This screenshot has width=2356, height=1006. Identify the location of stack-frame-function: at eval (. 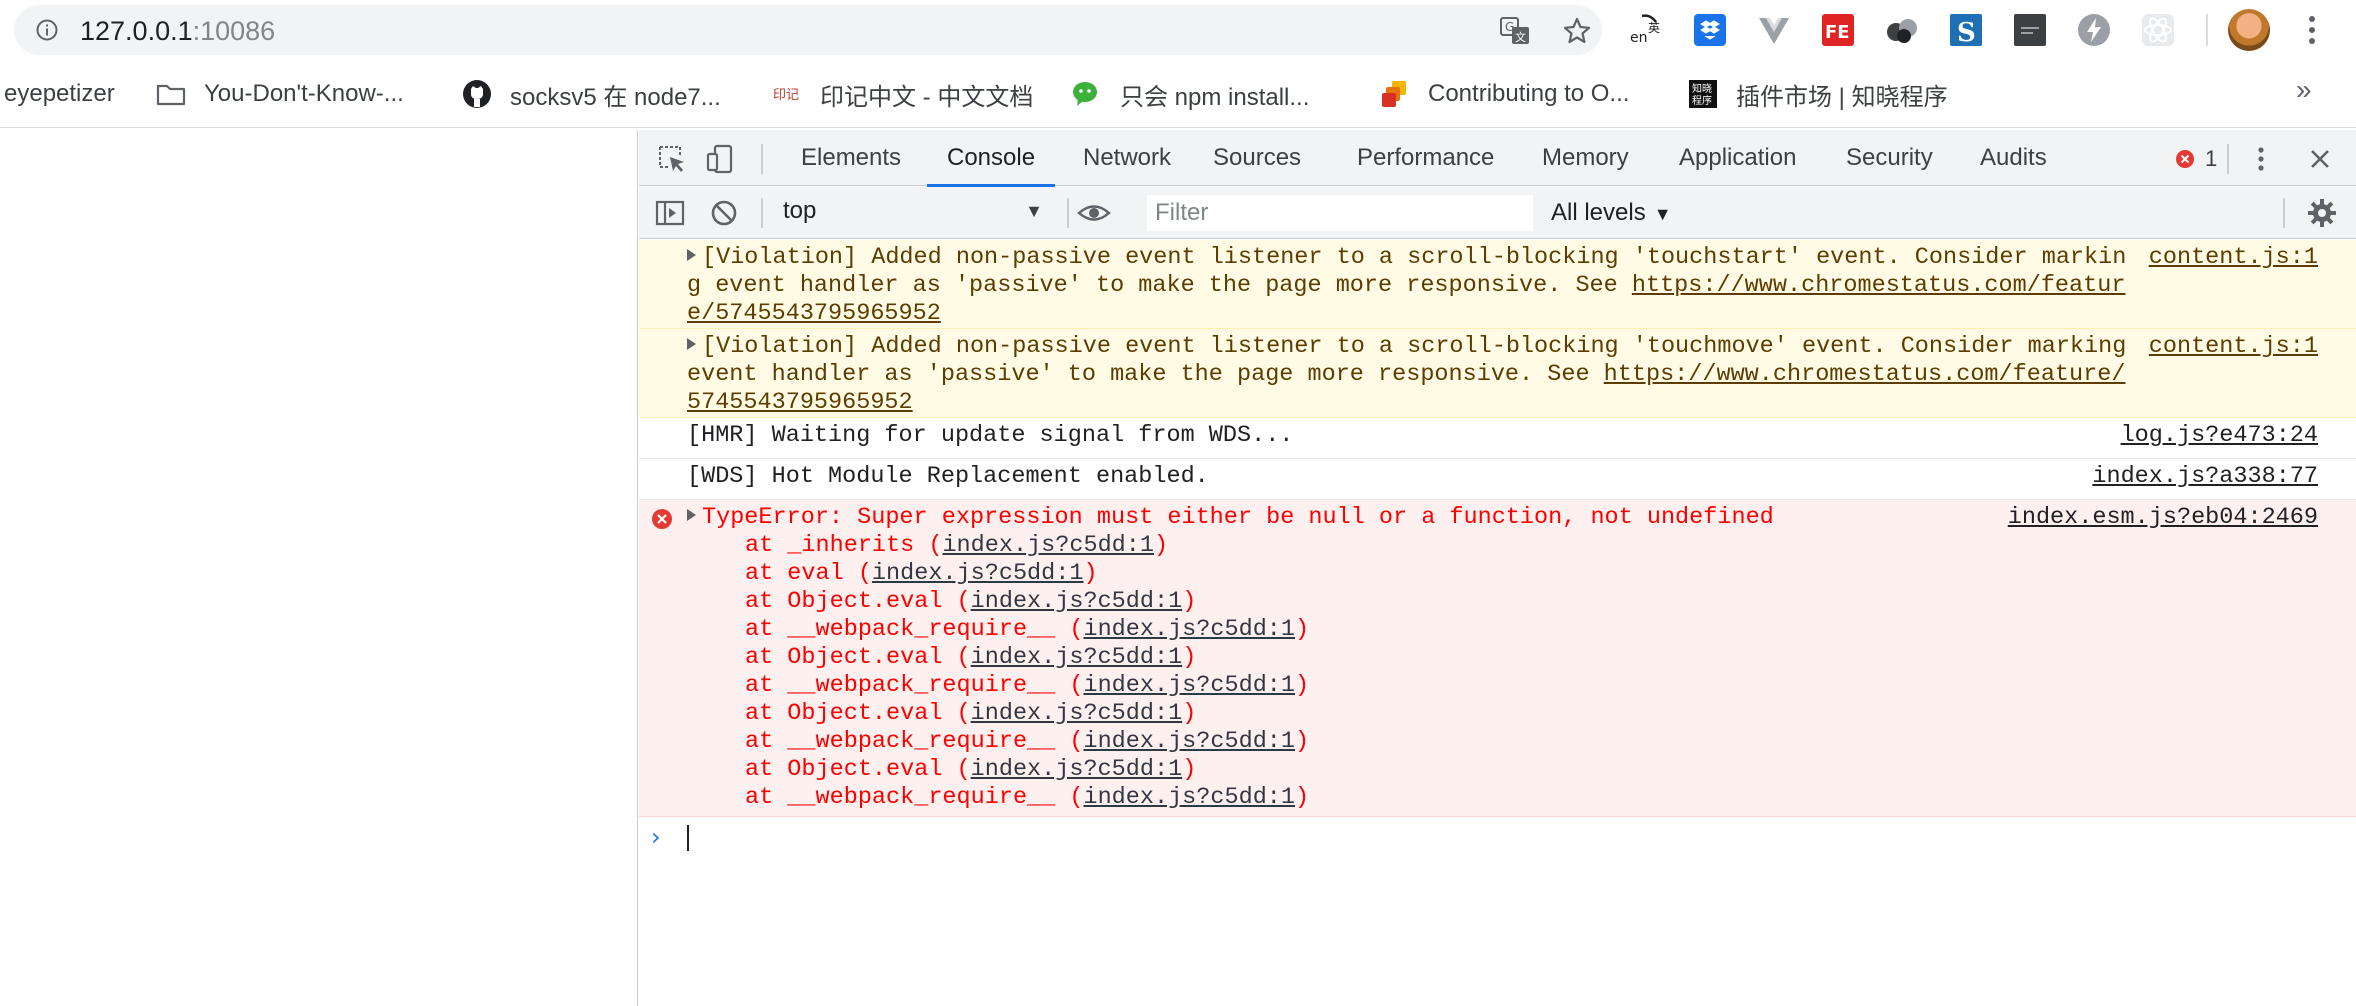
(808, 573).